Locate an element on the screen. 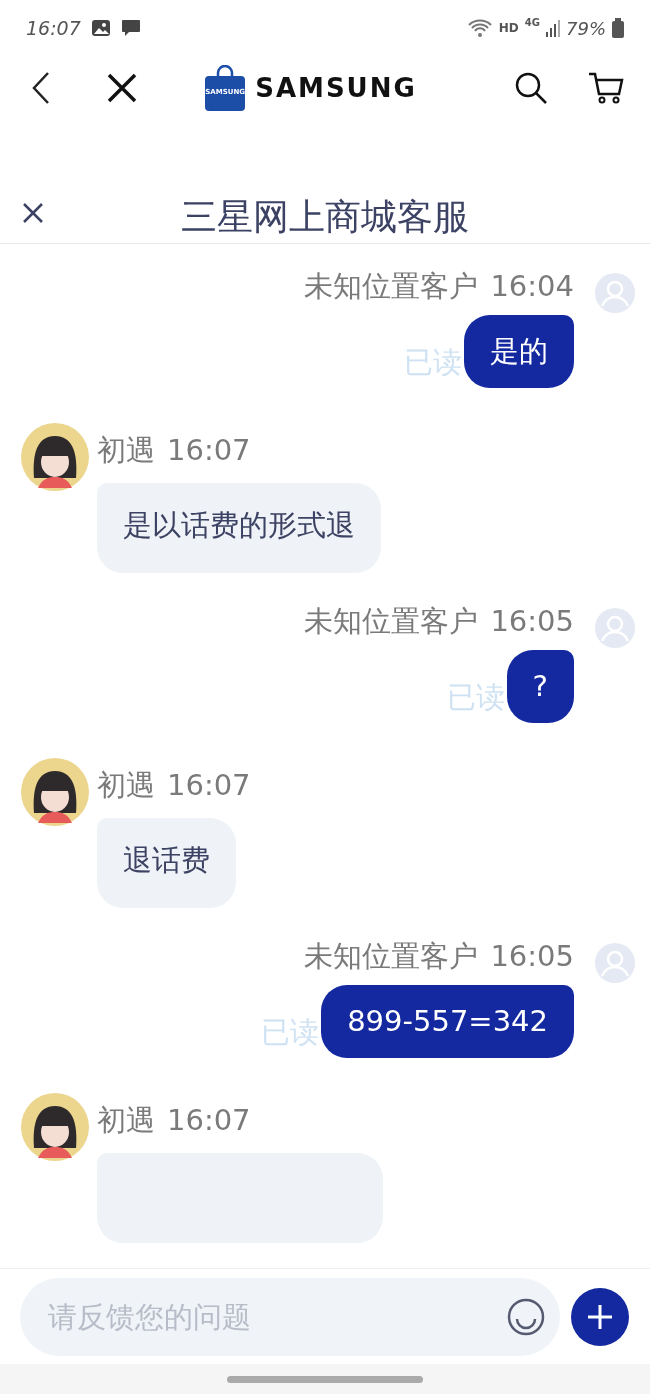 The height and width of the screenshot is (1394, 650). message-time: 16:04 is located at coordinates (532, 286).